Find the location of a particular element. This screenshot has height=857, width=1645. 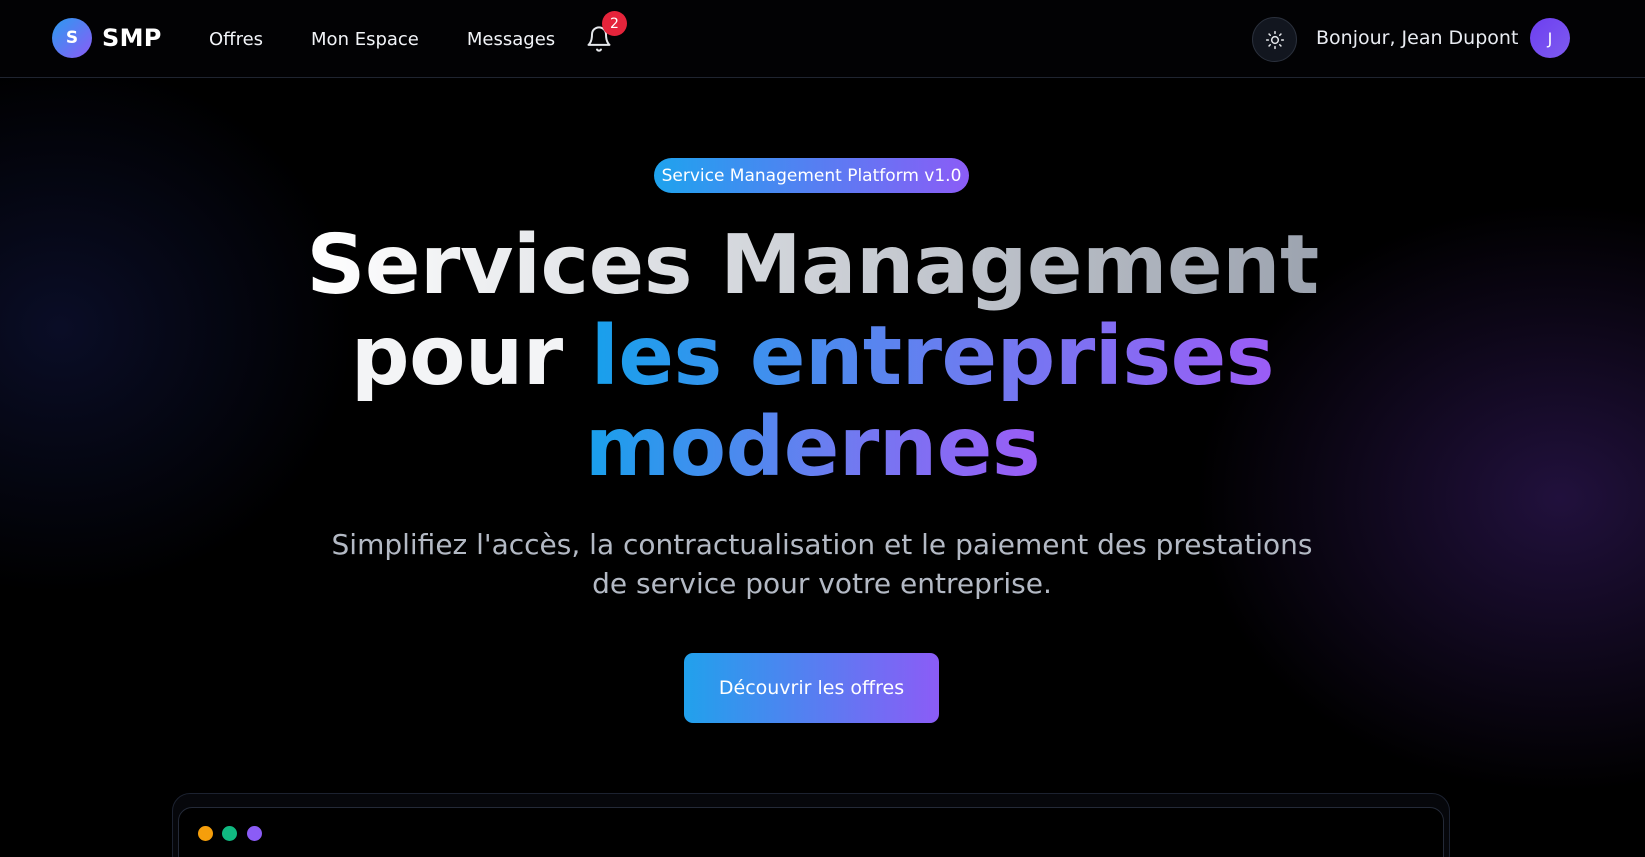

theme-toggle-button is located at coordinates (1274, 39).